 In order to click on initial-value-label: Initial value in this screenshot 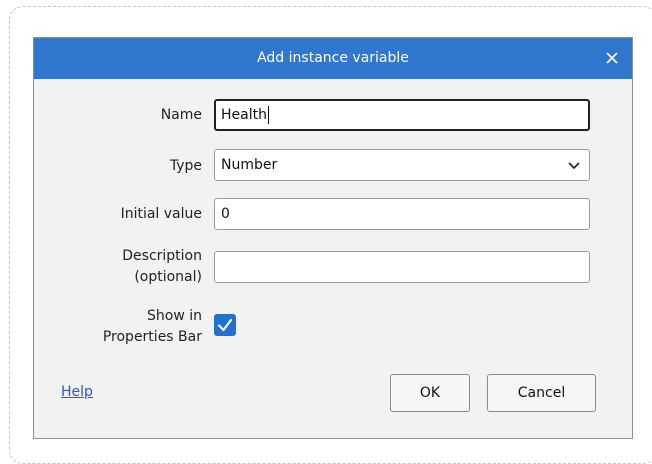, I will do `click(161, 214)`.